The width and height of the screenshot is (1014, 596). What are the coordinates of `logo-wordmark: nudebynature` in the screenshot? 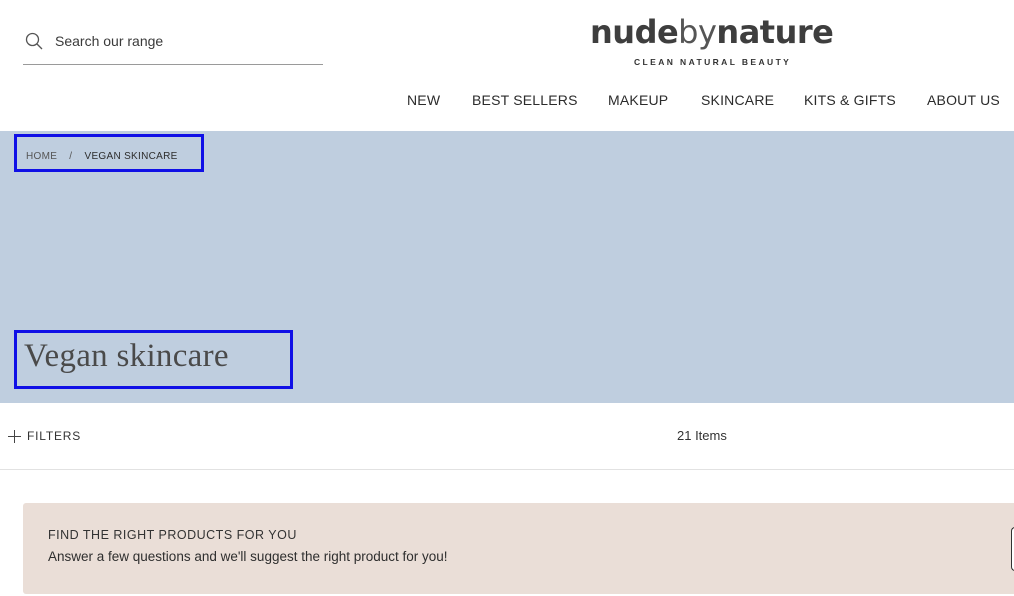 It's located at (712, 32).